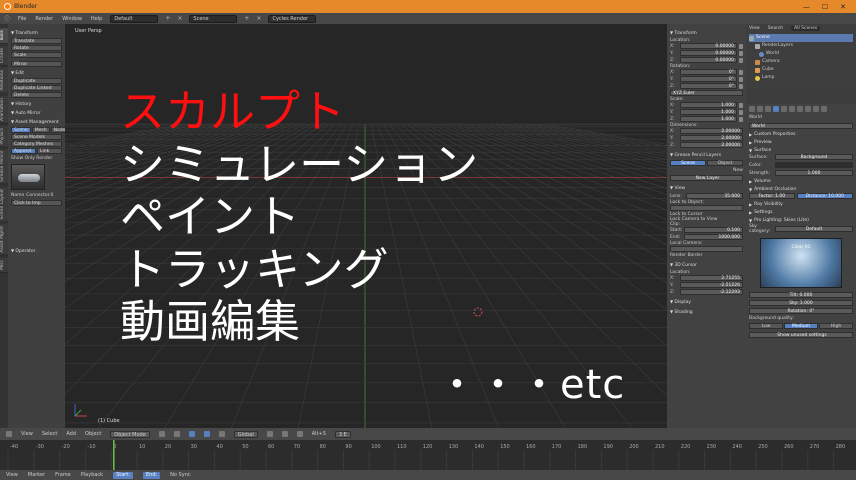 This screenshot has height=480, width=856. Describe the element at coordinates (63, 475) in the screenshot. I see `tl-frame-menu: Frame` at that location.